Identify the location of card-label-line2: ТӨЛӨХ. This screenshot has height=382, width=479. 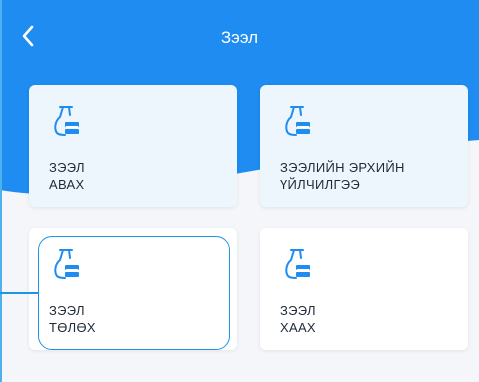
(72, 327).